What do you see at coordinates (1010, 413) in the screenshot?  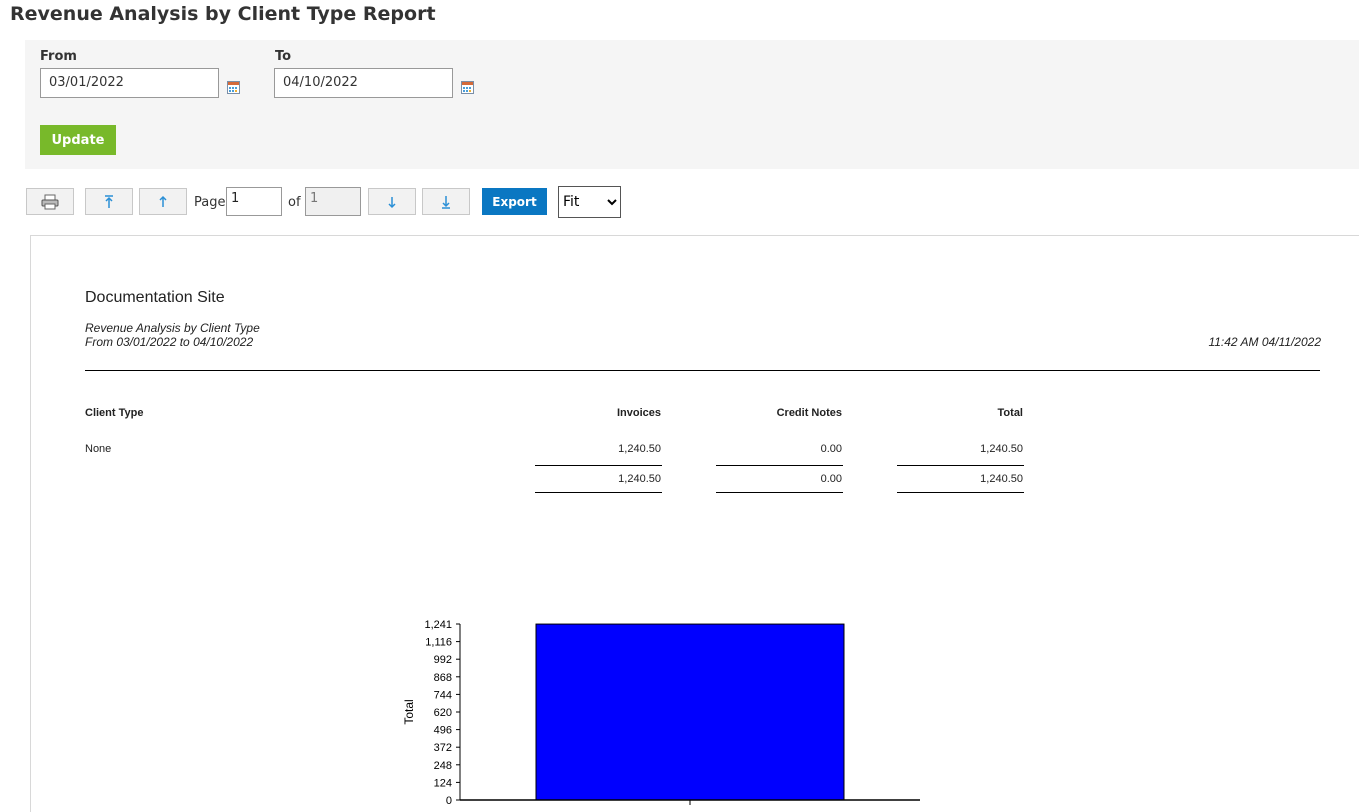 I see `column-header-total: Total` at bounding box center [1010, 413].